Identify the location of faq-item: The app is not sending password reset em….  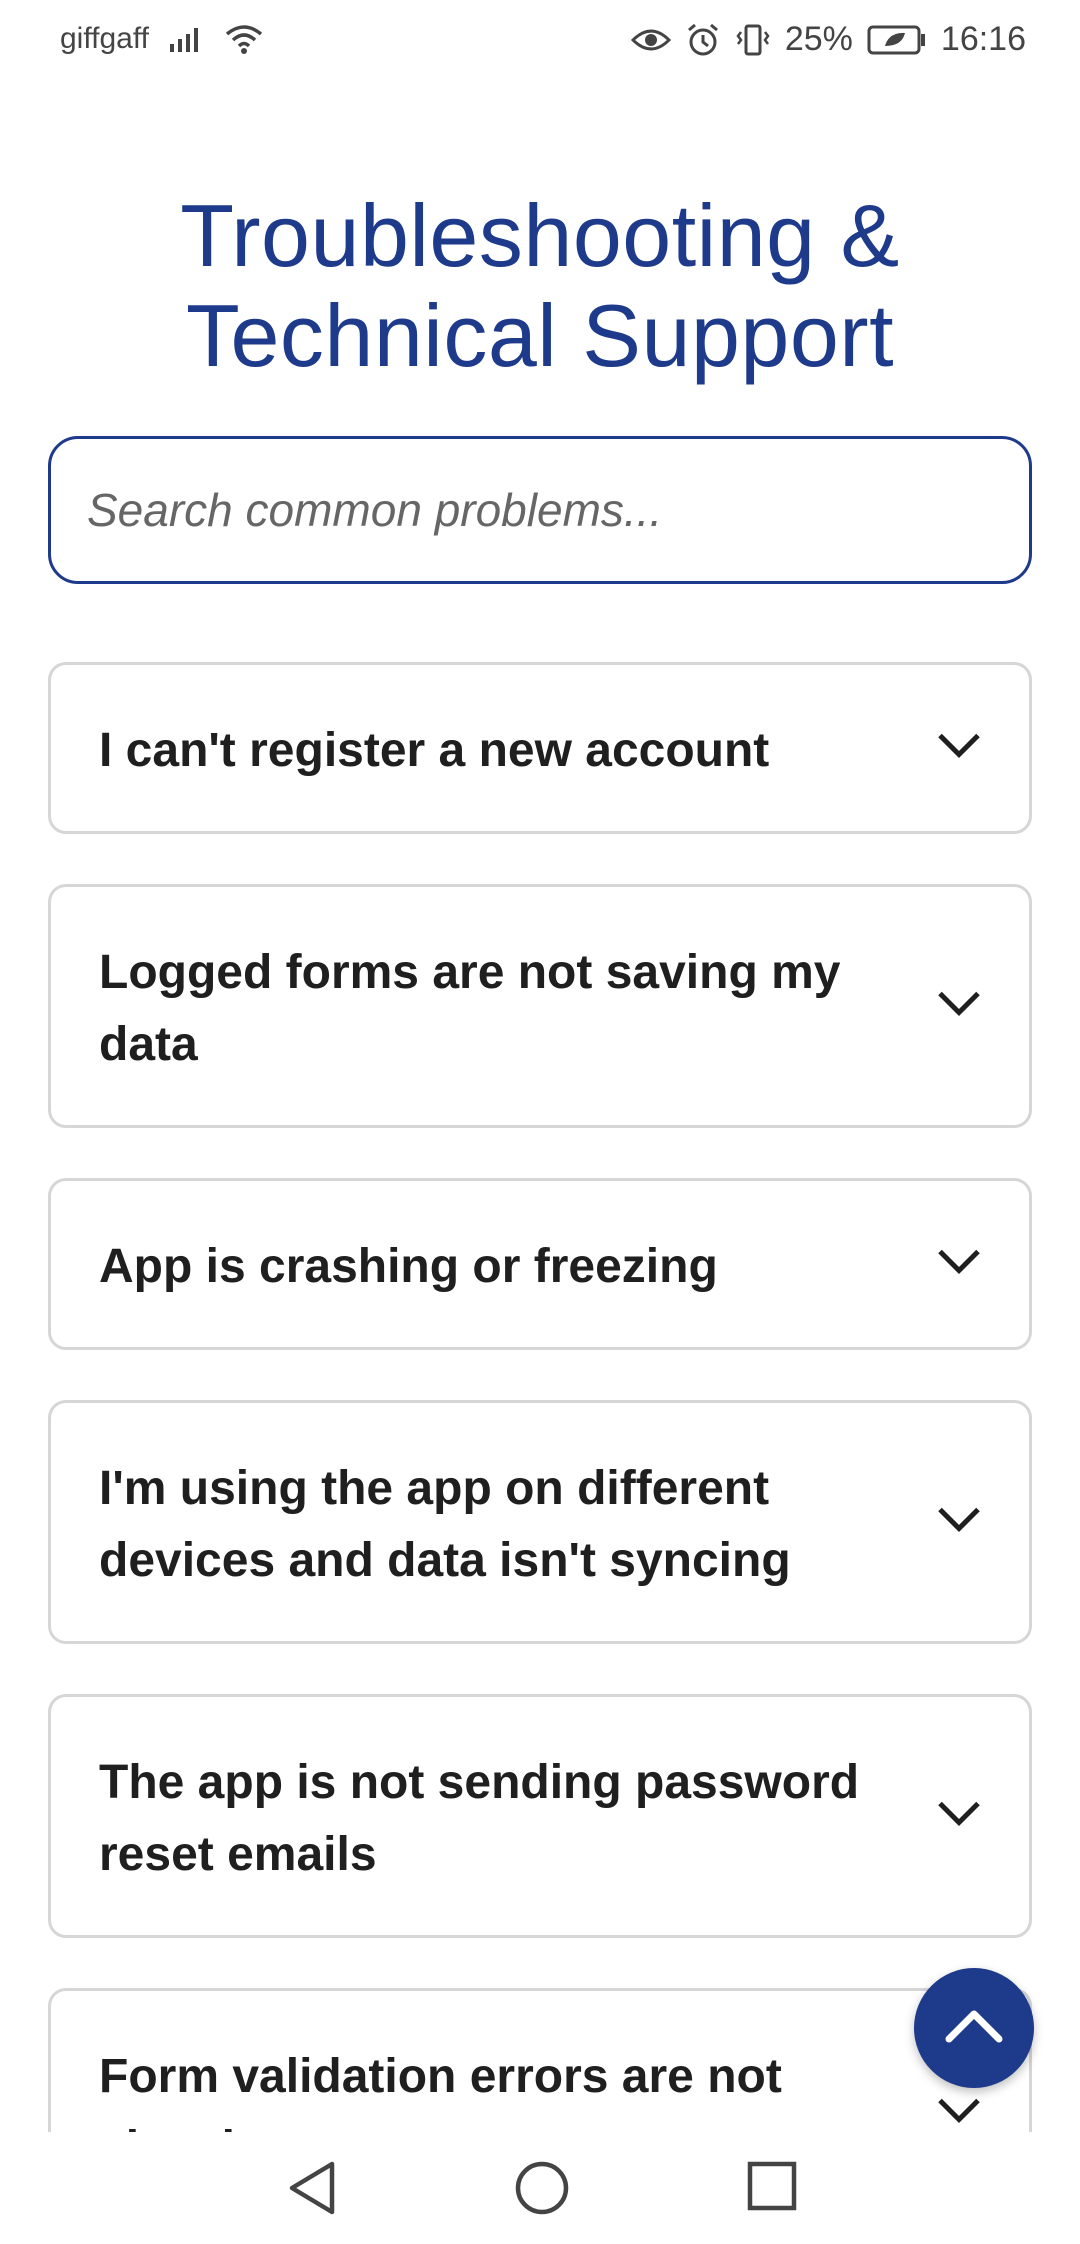
(540, 1816).